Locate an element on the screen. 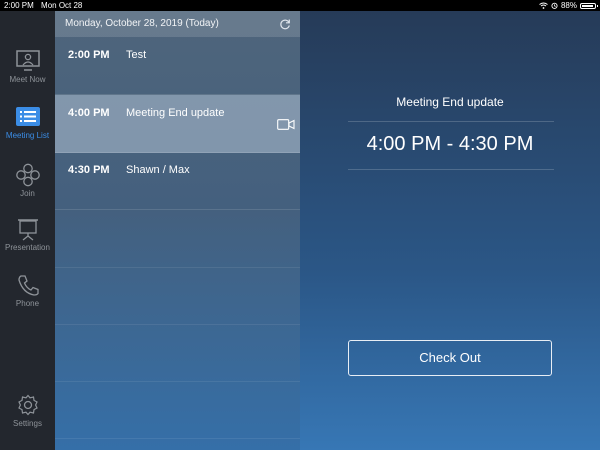 The height and width of the screenshot is (450, 600). detail-meeting-title: Meeting End update is located at coordinates (450, 102).